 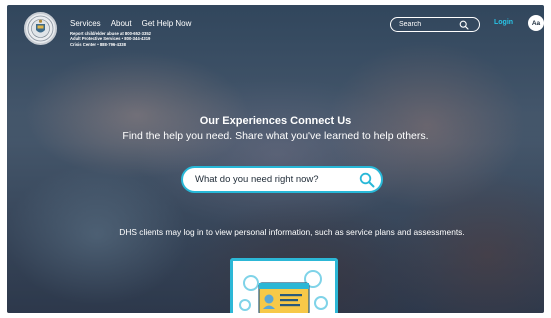 I want to click on text-size-button: Aa, so click(x=536, y=23).